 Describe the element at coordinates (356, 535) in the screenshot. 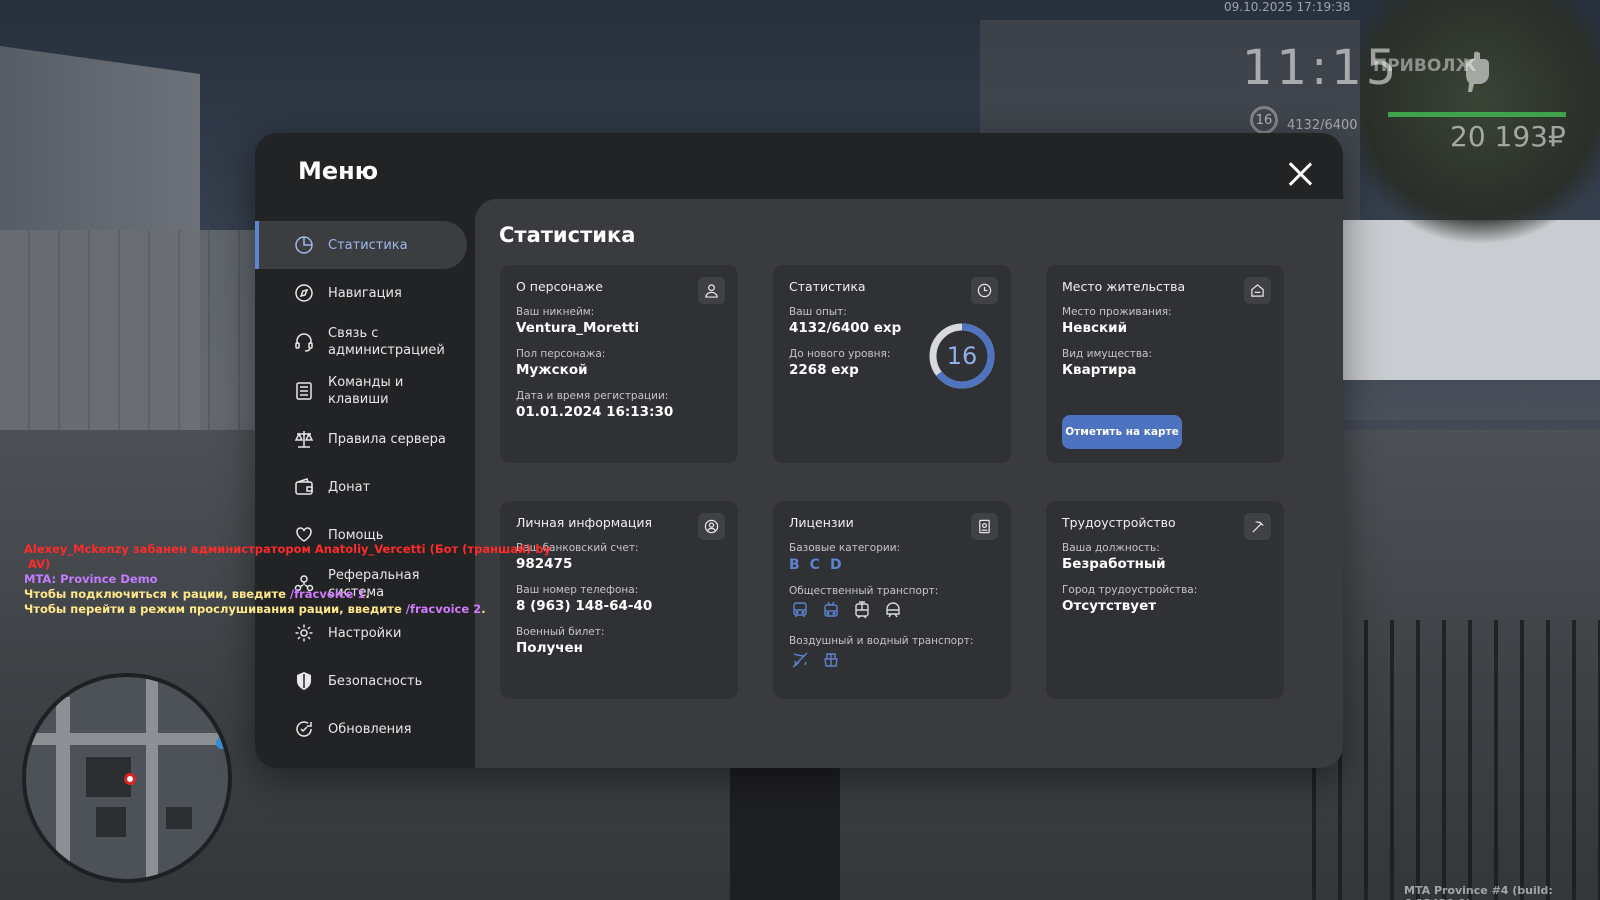

I see `sidebar-item-label: Помощь` at that location.